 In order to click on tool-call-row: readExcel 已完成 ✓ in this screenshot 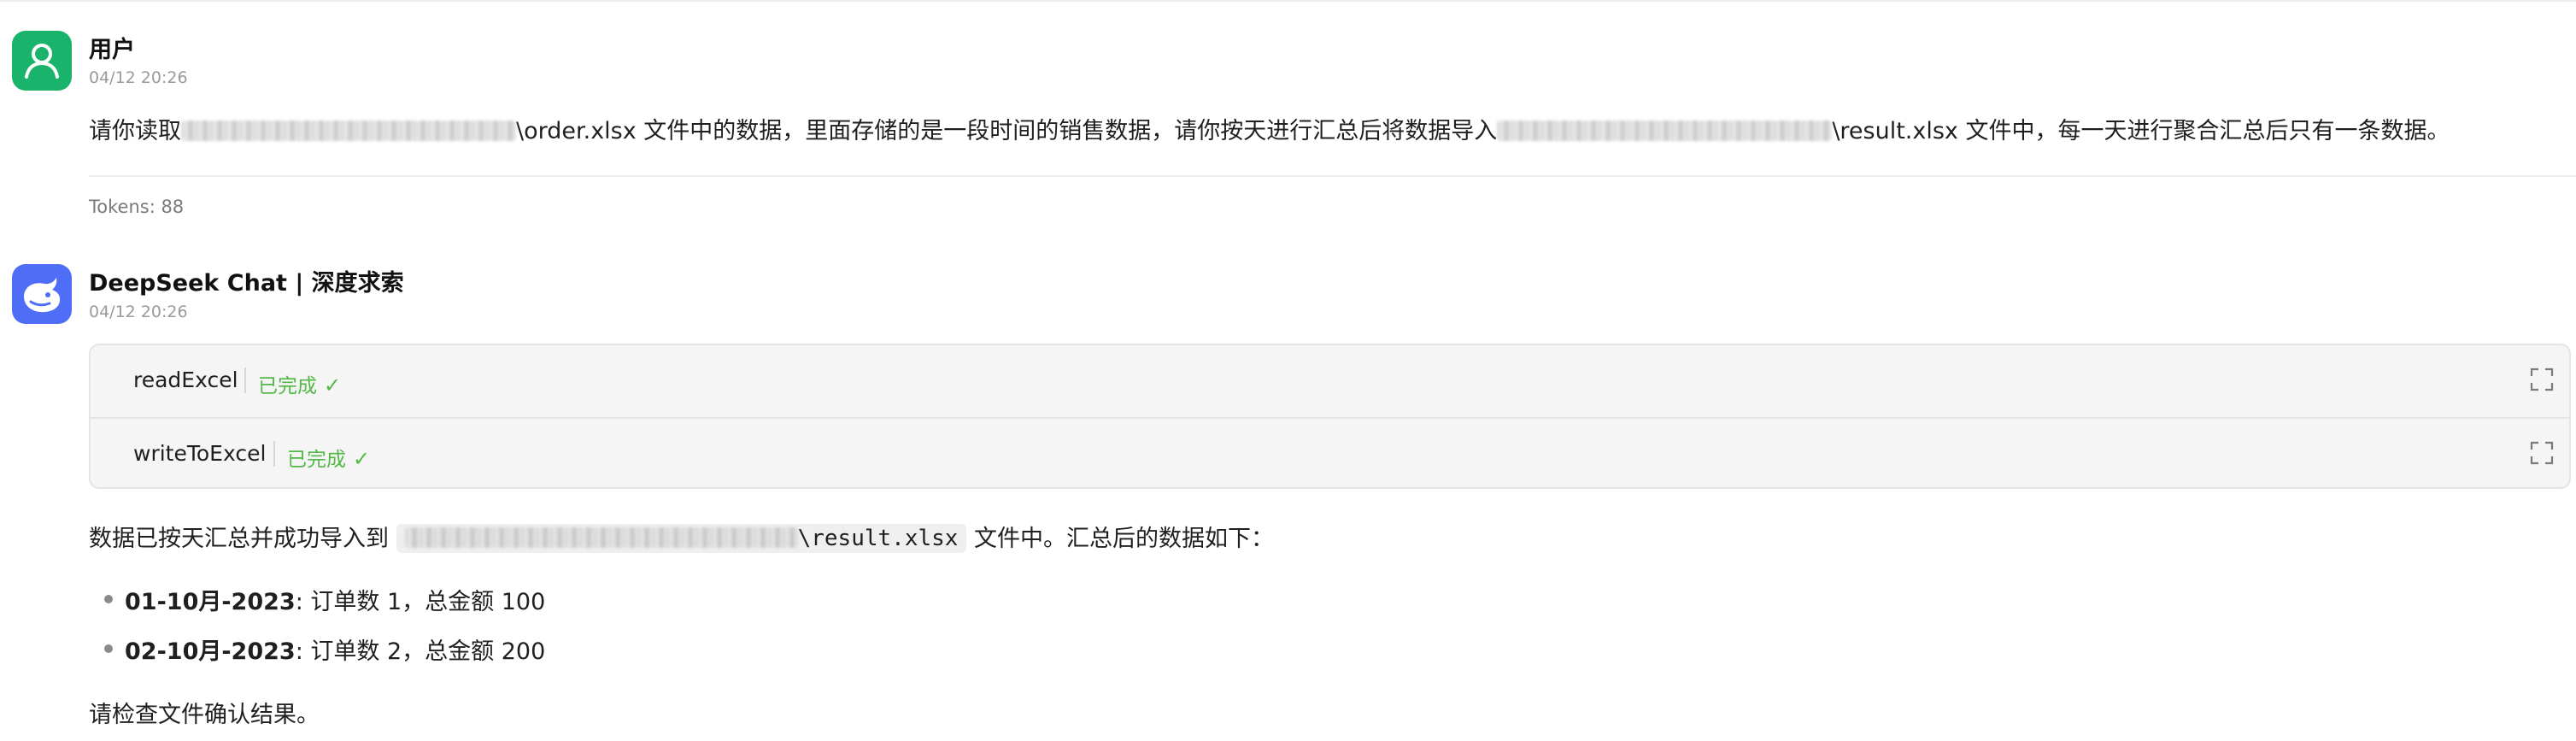, I will do `click(1330, 381)`.